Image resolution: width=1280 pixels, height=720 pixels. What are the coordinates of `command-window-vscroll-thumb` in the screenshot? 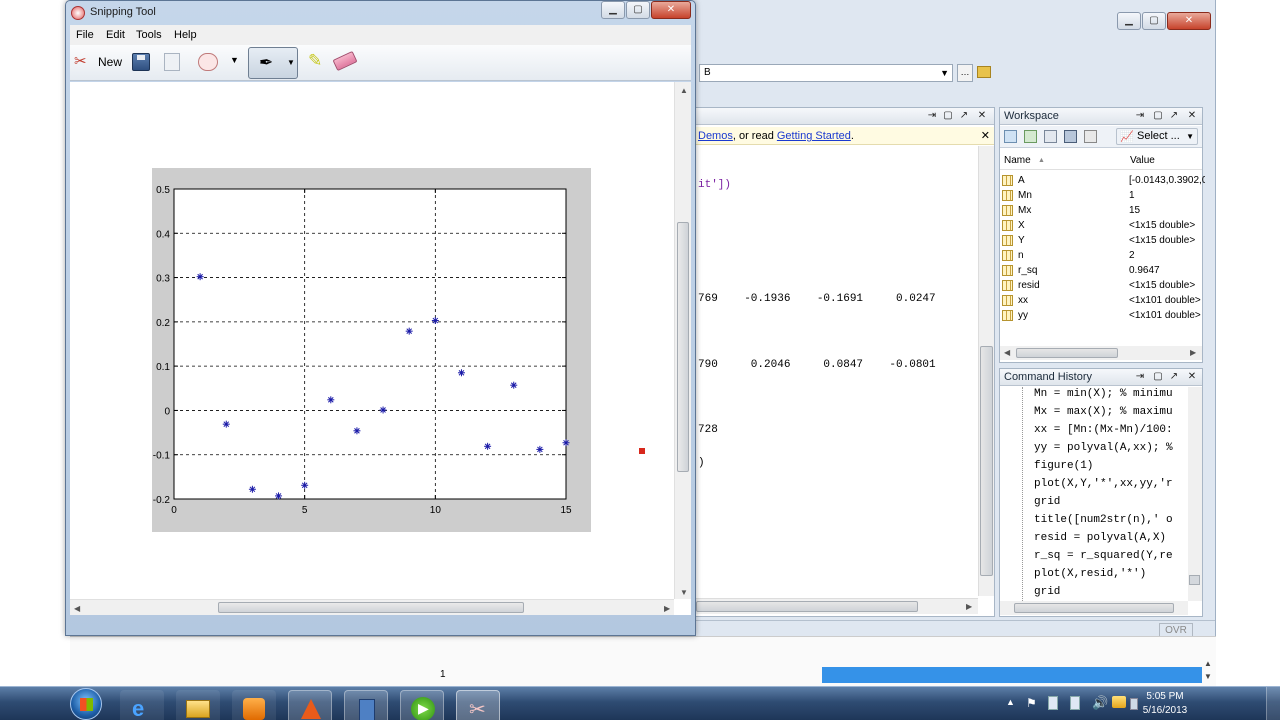 It's located at (986, 461).